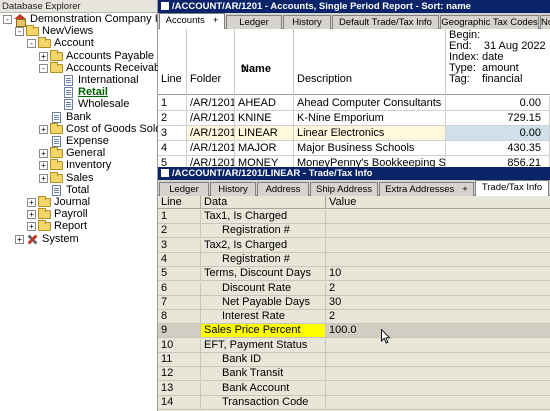 The height and width of the screenshot is (411, 550). Describe the element at coordinates (233, 189) in the screenshot. I see `tab-history-lower: History` at that location.